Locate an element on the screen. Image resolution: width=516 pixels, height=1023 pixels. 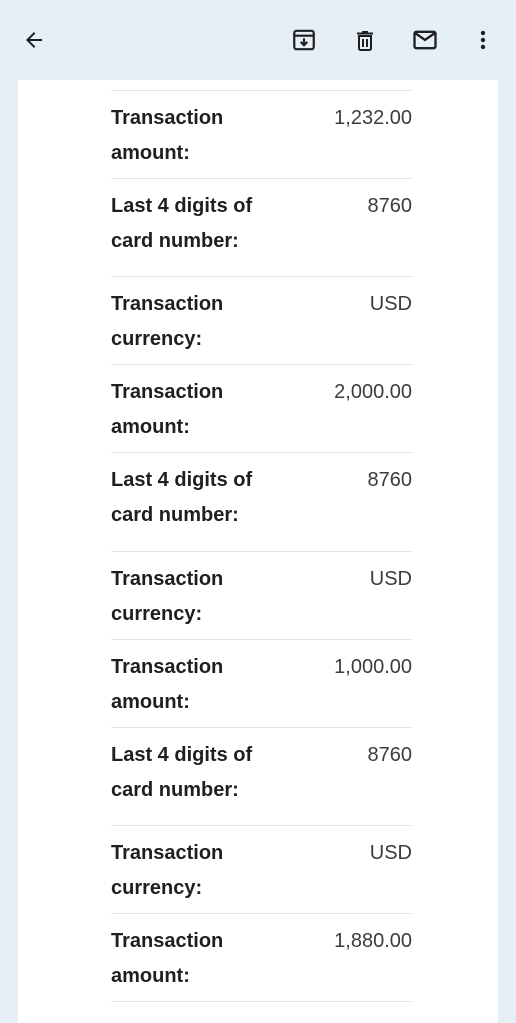
arrow-back-icon is located at coordinates (34, 40).